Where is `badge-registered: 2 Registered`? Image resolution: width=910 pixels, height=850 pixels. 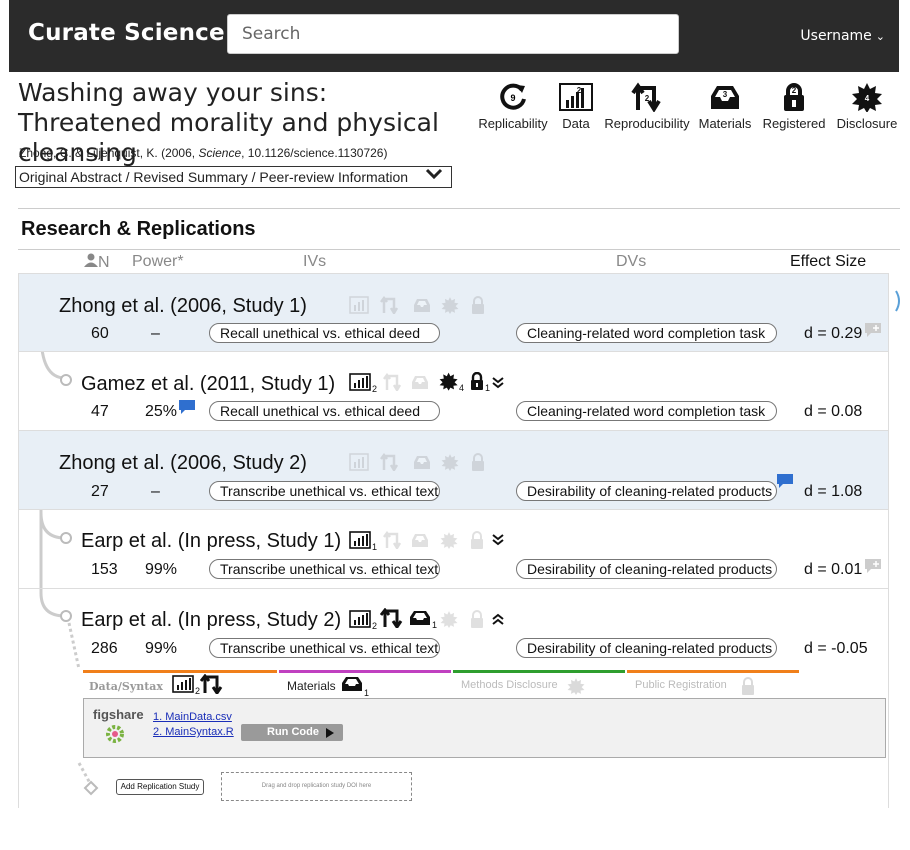 badge-registered: 2 Registered is located at coordinates (794, 106).